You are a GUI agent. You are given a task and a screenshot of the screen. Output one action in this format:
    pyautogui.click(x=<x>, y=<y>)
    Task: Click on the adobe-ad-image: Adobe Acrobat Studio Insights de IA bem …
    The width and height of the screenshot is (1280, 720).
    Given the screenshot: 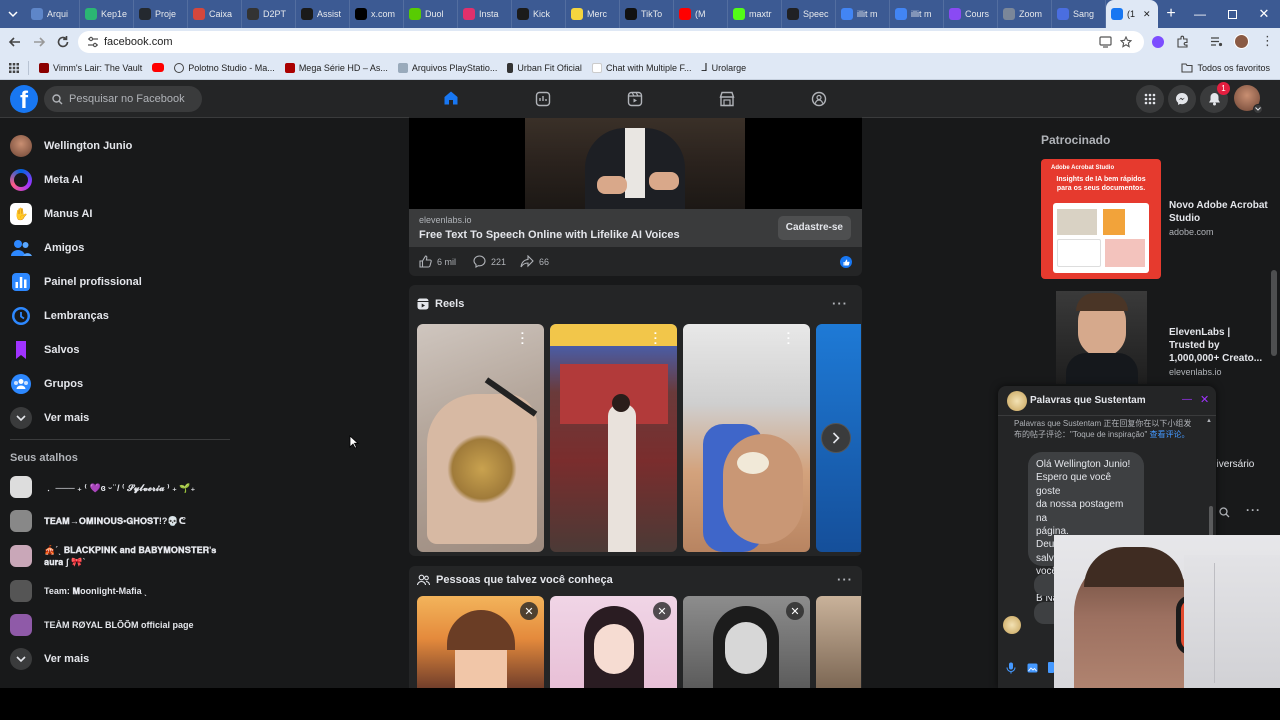 What is the action you would take?
    pyautogui.click(x=1101, y=219)
    